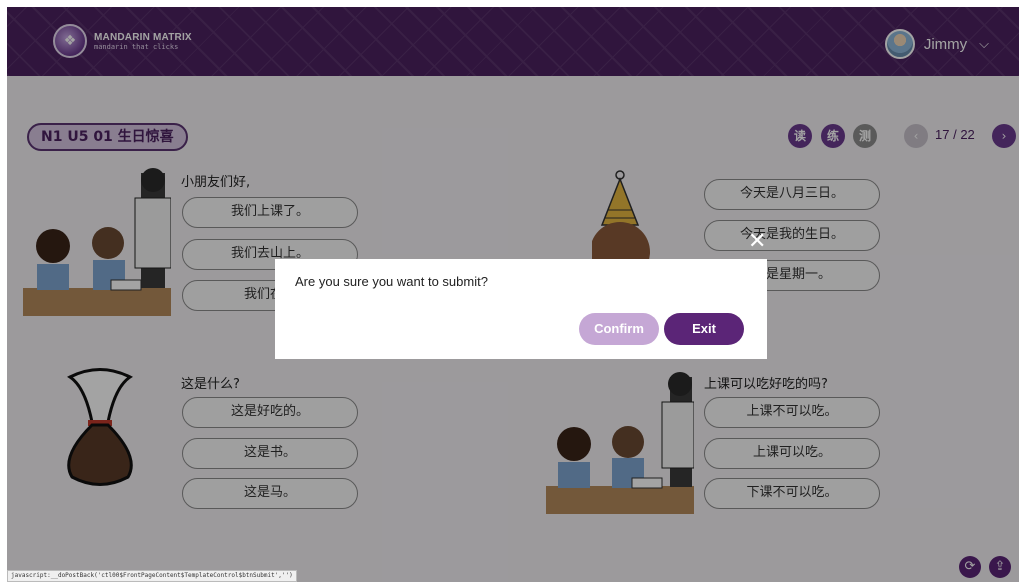  I want to click on dialog-message: Are you sure you want to submit?, so click(391, 281).